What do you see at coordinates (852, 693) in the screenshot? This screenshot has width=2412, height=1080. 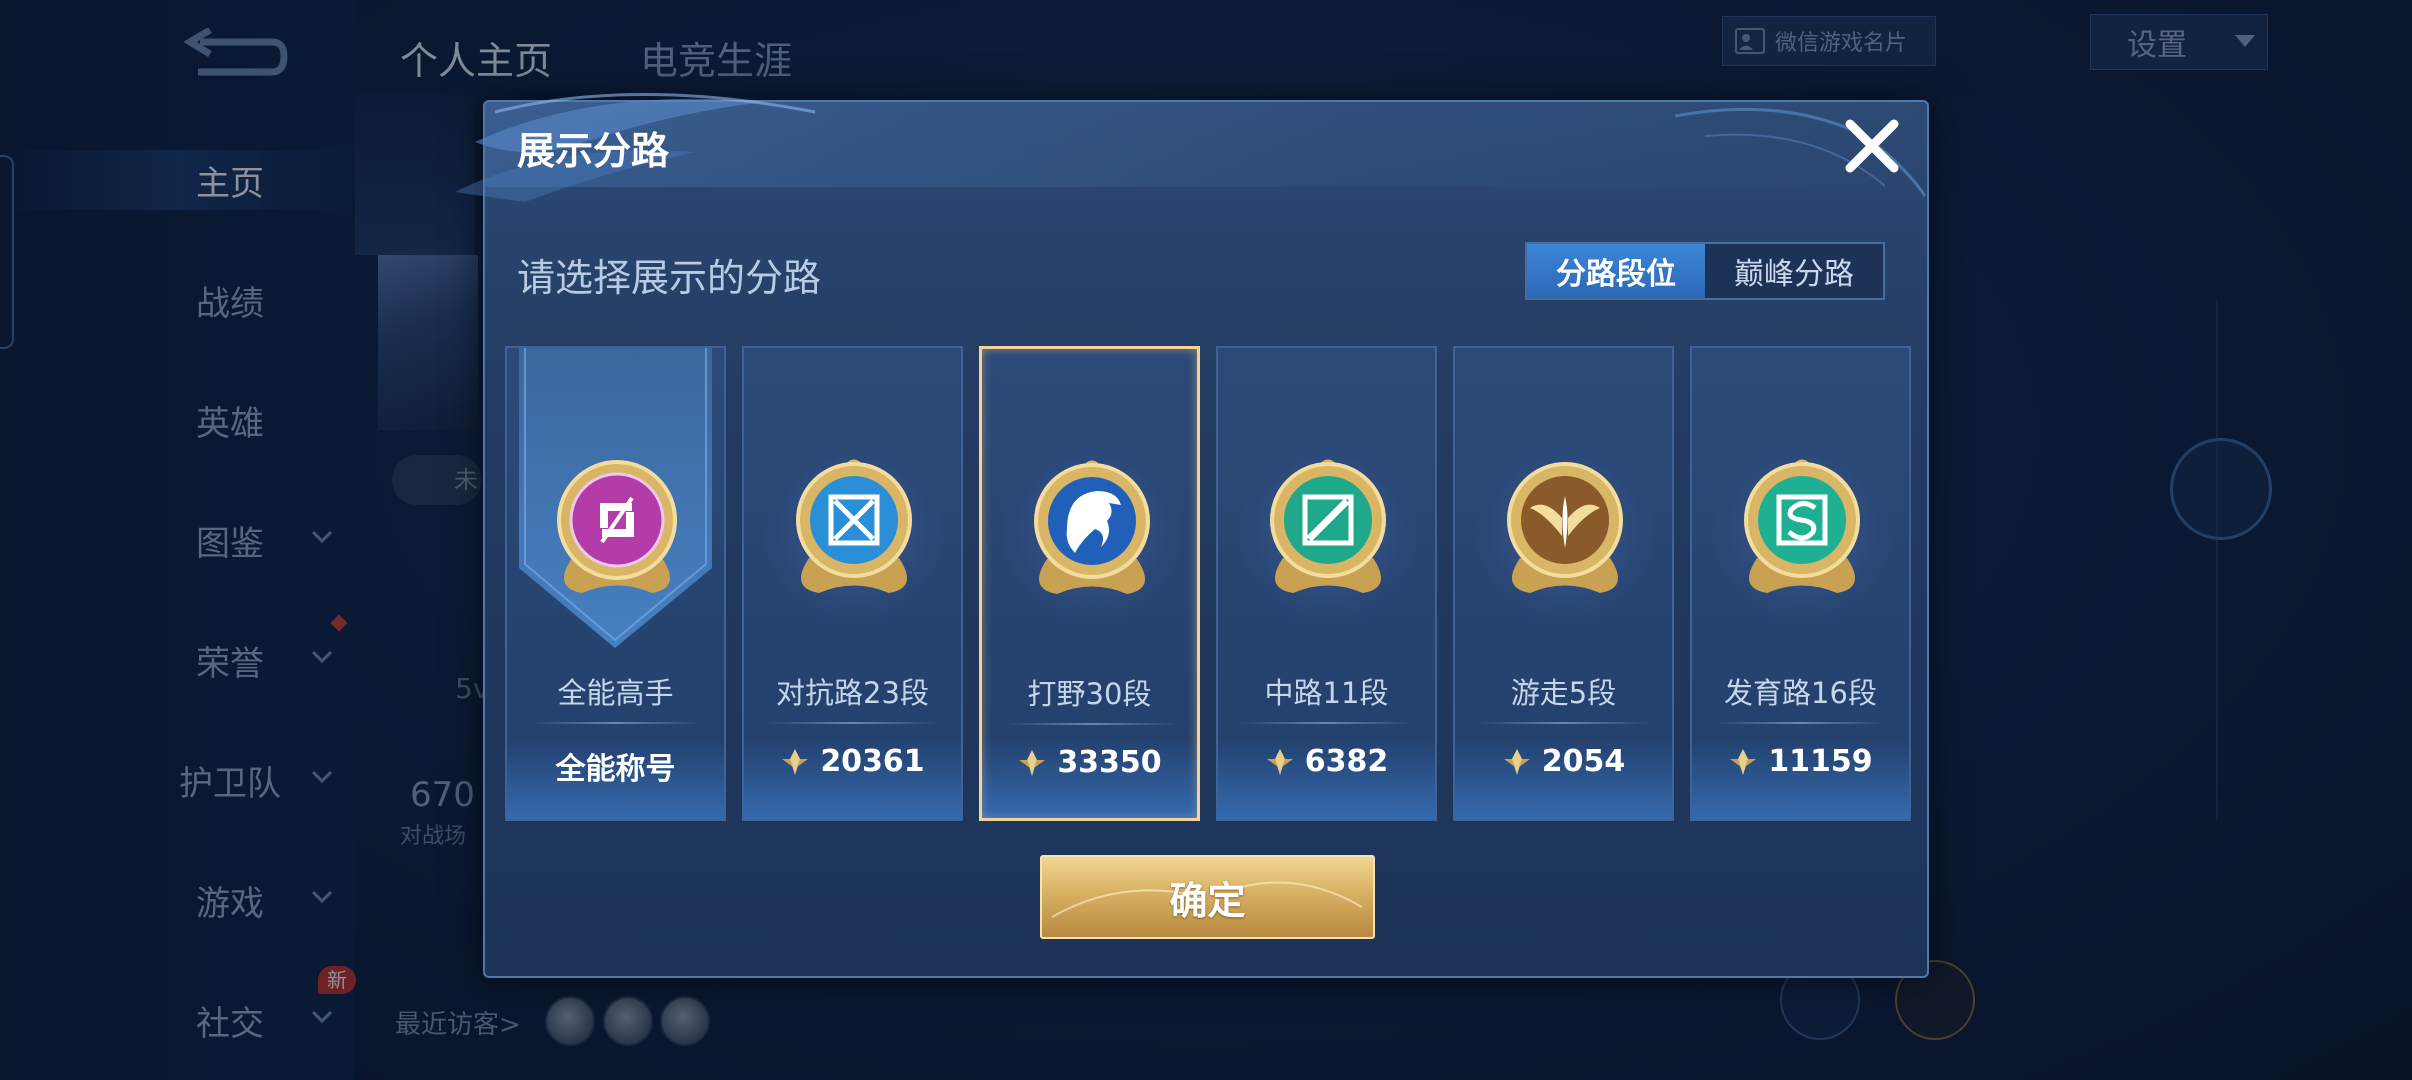 I see `lane-name: 对抗路23段` at bounding box center [852, 693].